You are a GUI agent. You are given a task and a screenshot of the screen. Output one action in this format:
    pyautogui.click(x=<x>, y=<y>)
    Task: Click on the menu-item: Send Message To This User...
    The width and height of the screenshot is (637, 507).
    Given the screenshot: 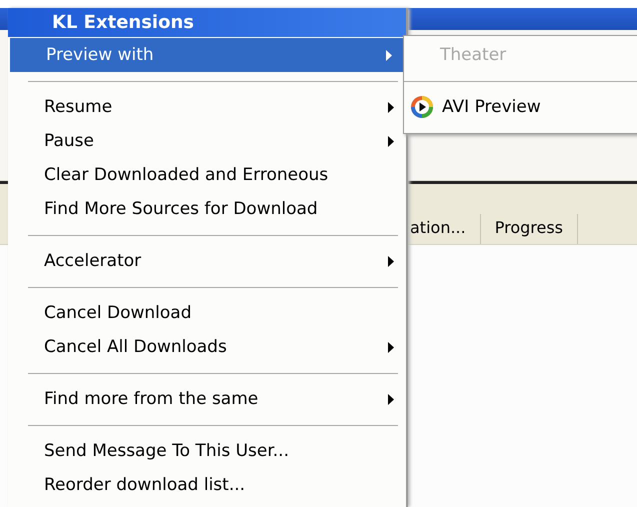 What is the action you would take?
    pyautogui.click(x=207, y=451)
    